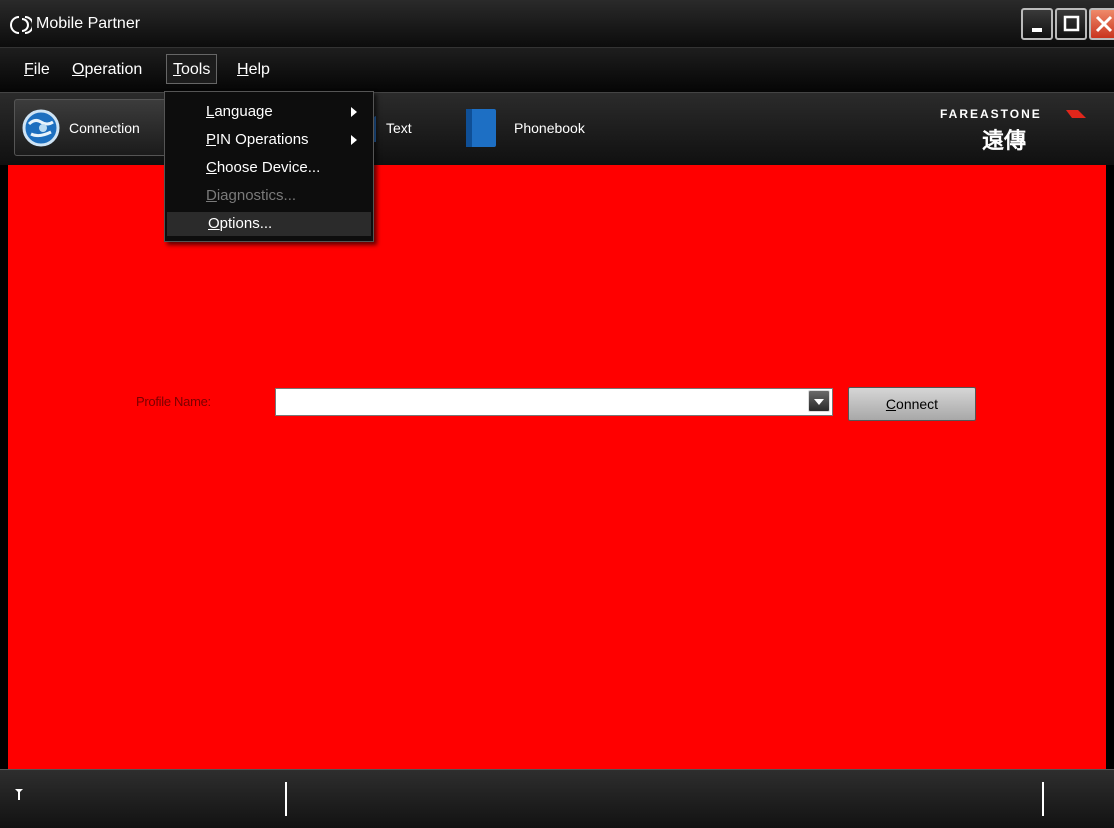  Describe the element at coordinates (557, 24) in the screenshot. I see `title-bar: Mobile Partner` at that location.